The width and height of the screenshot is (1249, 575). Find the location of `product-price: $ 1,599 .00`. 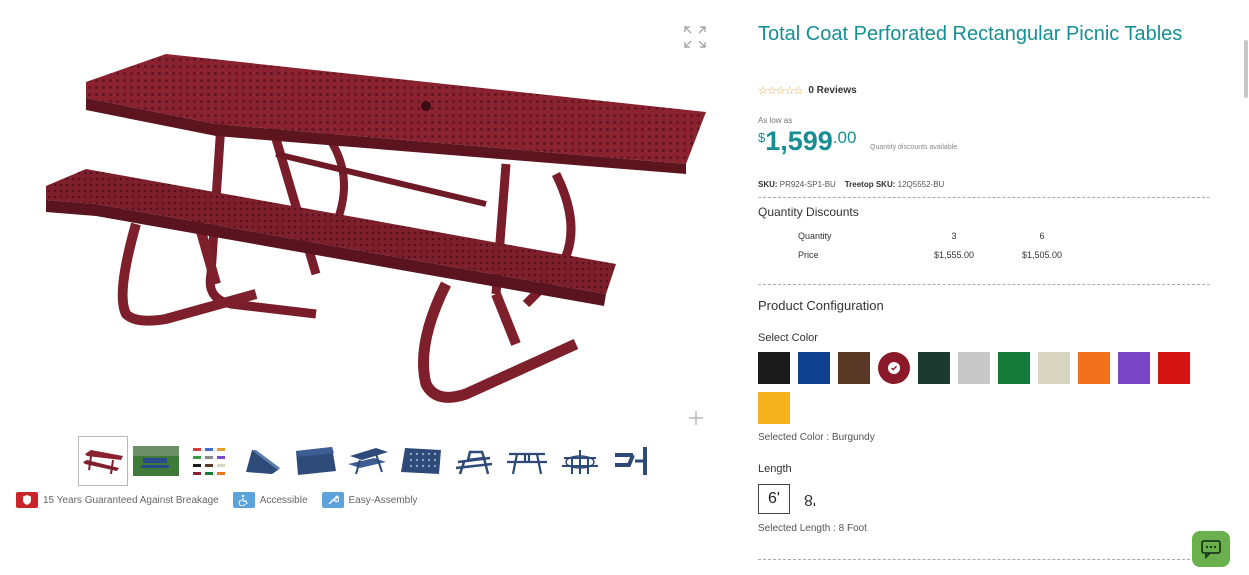

product-price: $ 1,599 .00 is located at coordinates (807, 141).